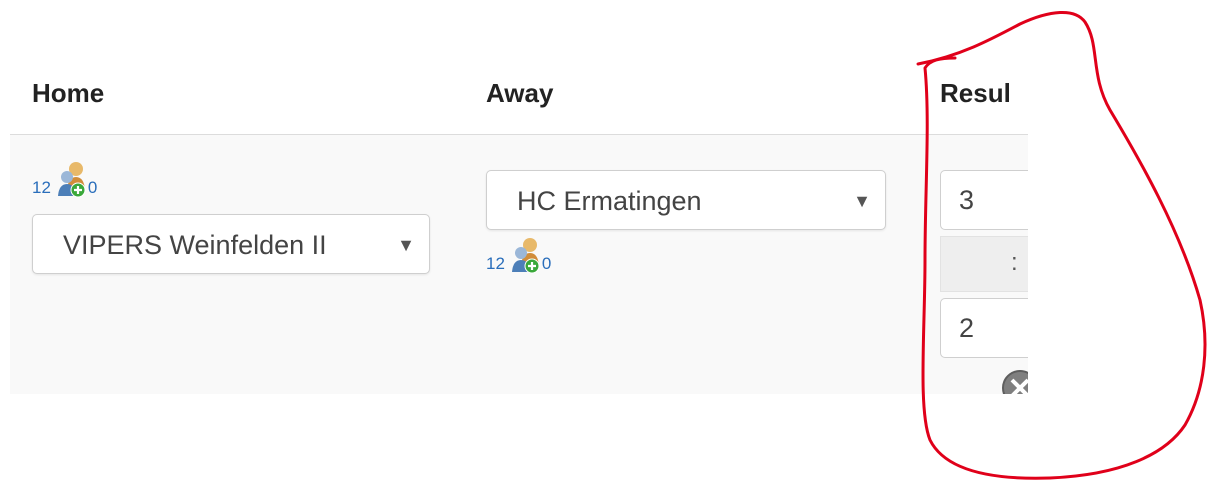 Image resolution: width=1218 pixels, height=484 pixels. Describe the element at coordinates (195, 245) in the screenshot. I see `home-team-value: VIPERS Weinfelden II` at that location.